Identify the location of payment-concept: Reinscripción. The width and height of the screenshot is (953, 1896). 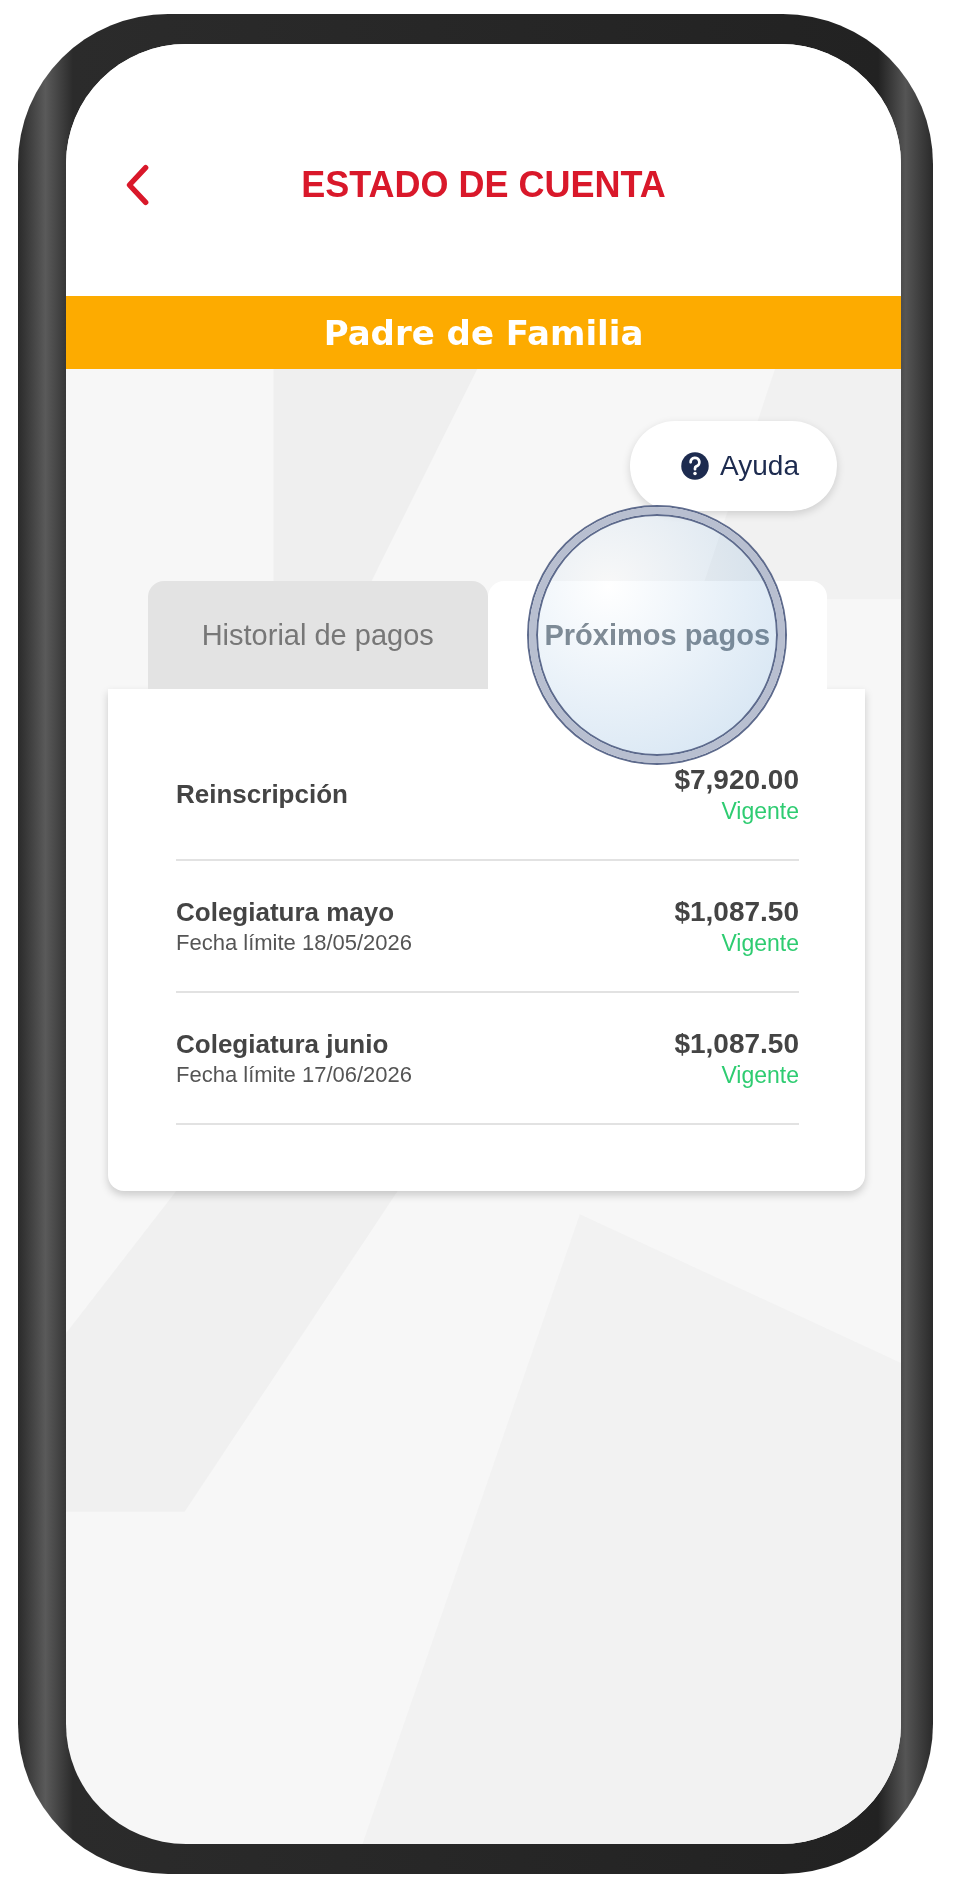
(262, 794).